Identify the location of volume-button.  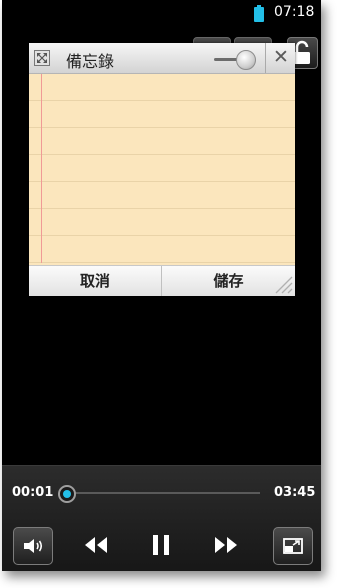
(33, 546).